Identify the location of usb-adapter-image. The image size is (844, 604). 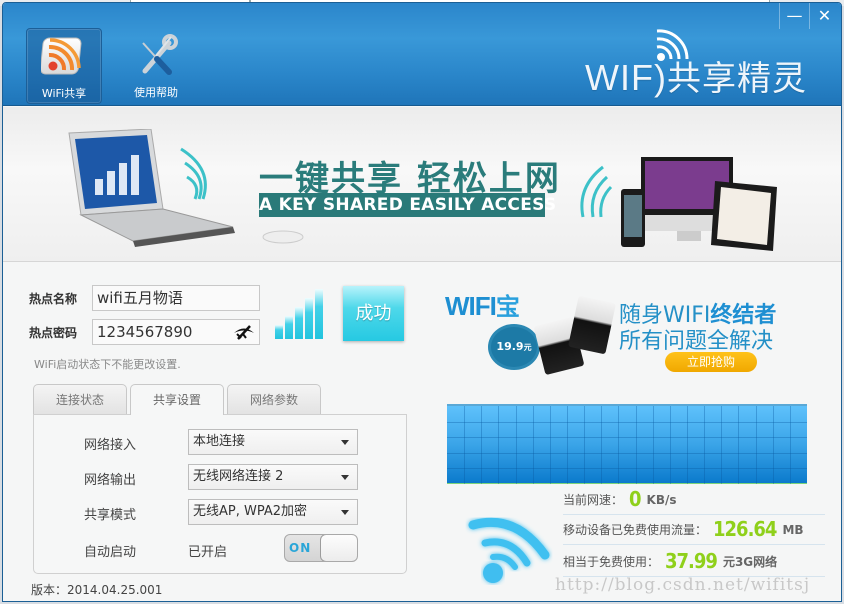
(592, 325).